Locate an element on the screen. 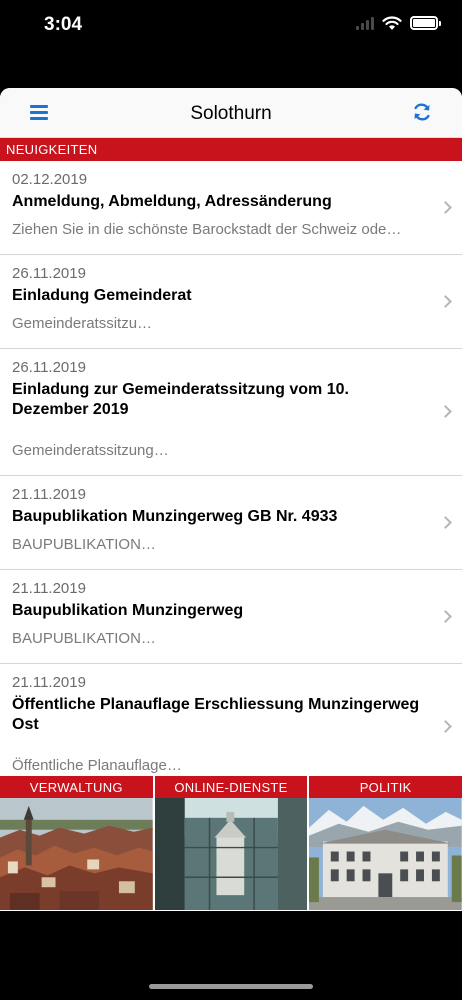  status-icons is located at coordinates (398, 23).